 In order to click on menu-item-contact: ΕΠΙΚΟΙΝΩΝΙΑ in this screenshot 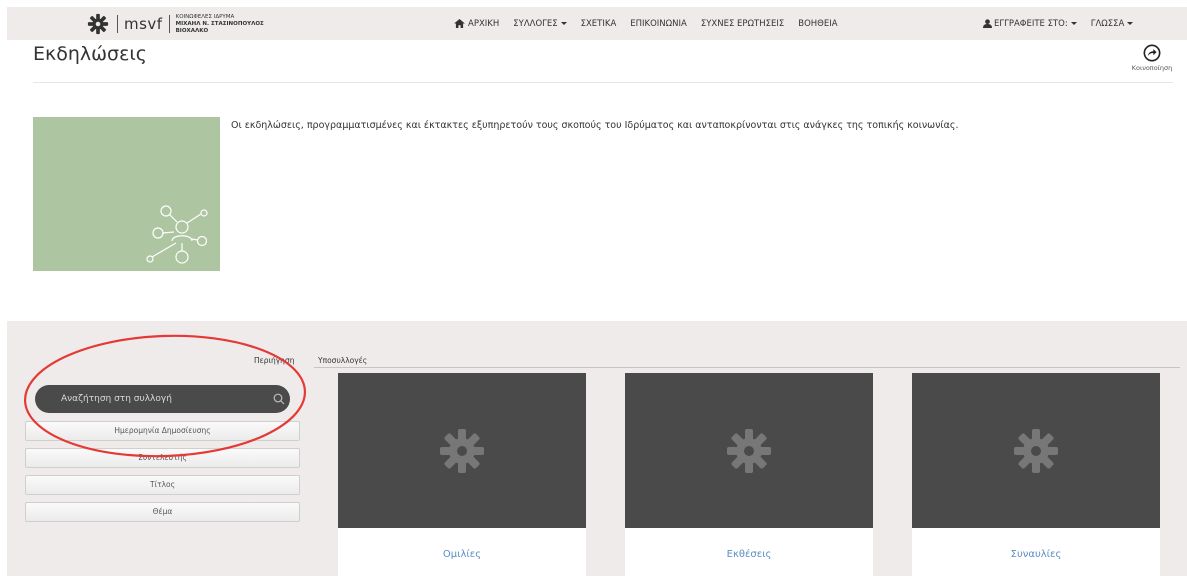, I will do `click(658, 24)`.